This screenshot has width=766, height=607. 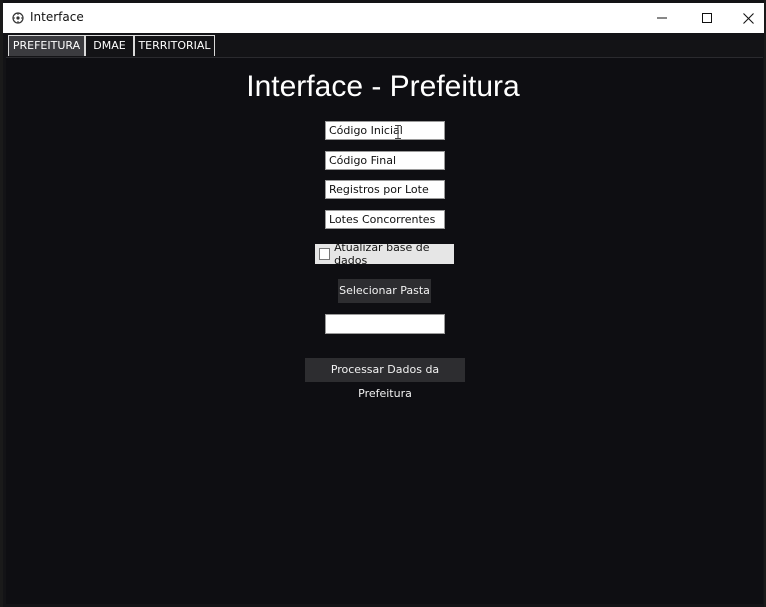 I want to click on folder-path-field, so click(x=385, y=324).